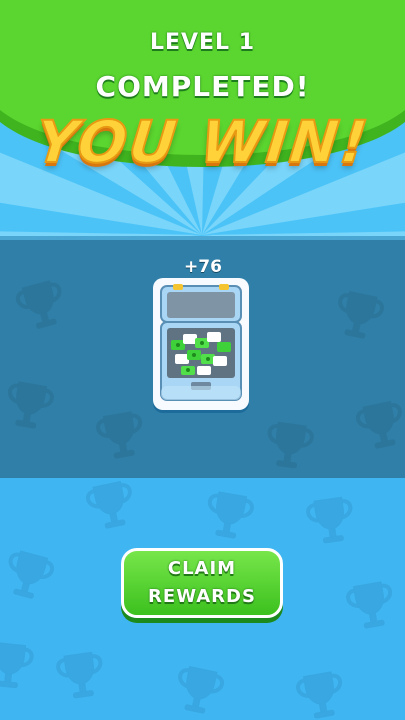  What do you see at coordinates (202, 86) in the screenshot?
I see `completed-label: COMPLETED!` at bounding box center [202, 86].